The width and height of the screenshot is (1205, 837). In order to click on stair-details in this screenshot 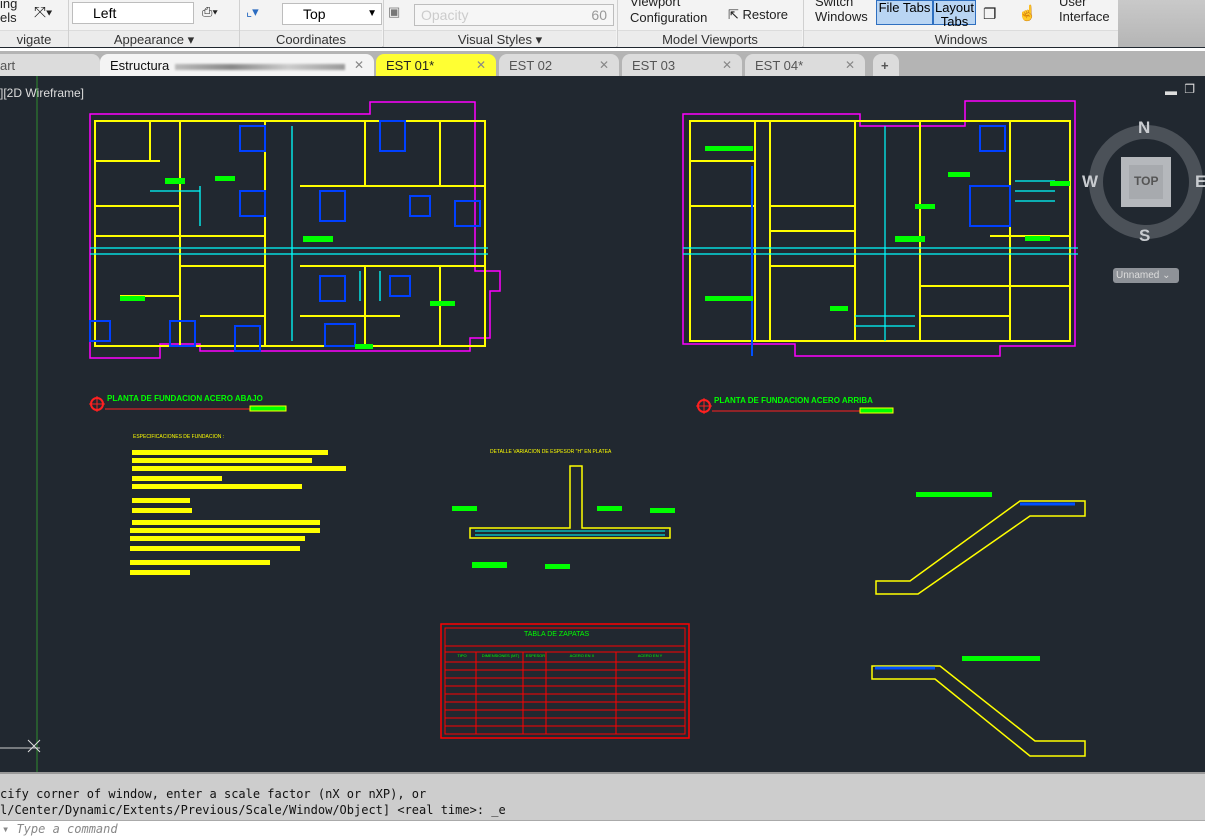, I will do `click(978, 624)`.